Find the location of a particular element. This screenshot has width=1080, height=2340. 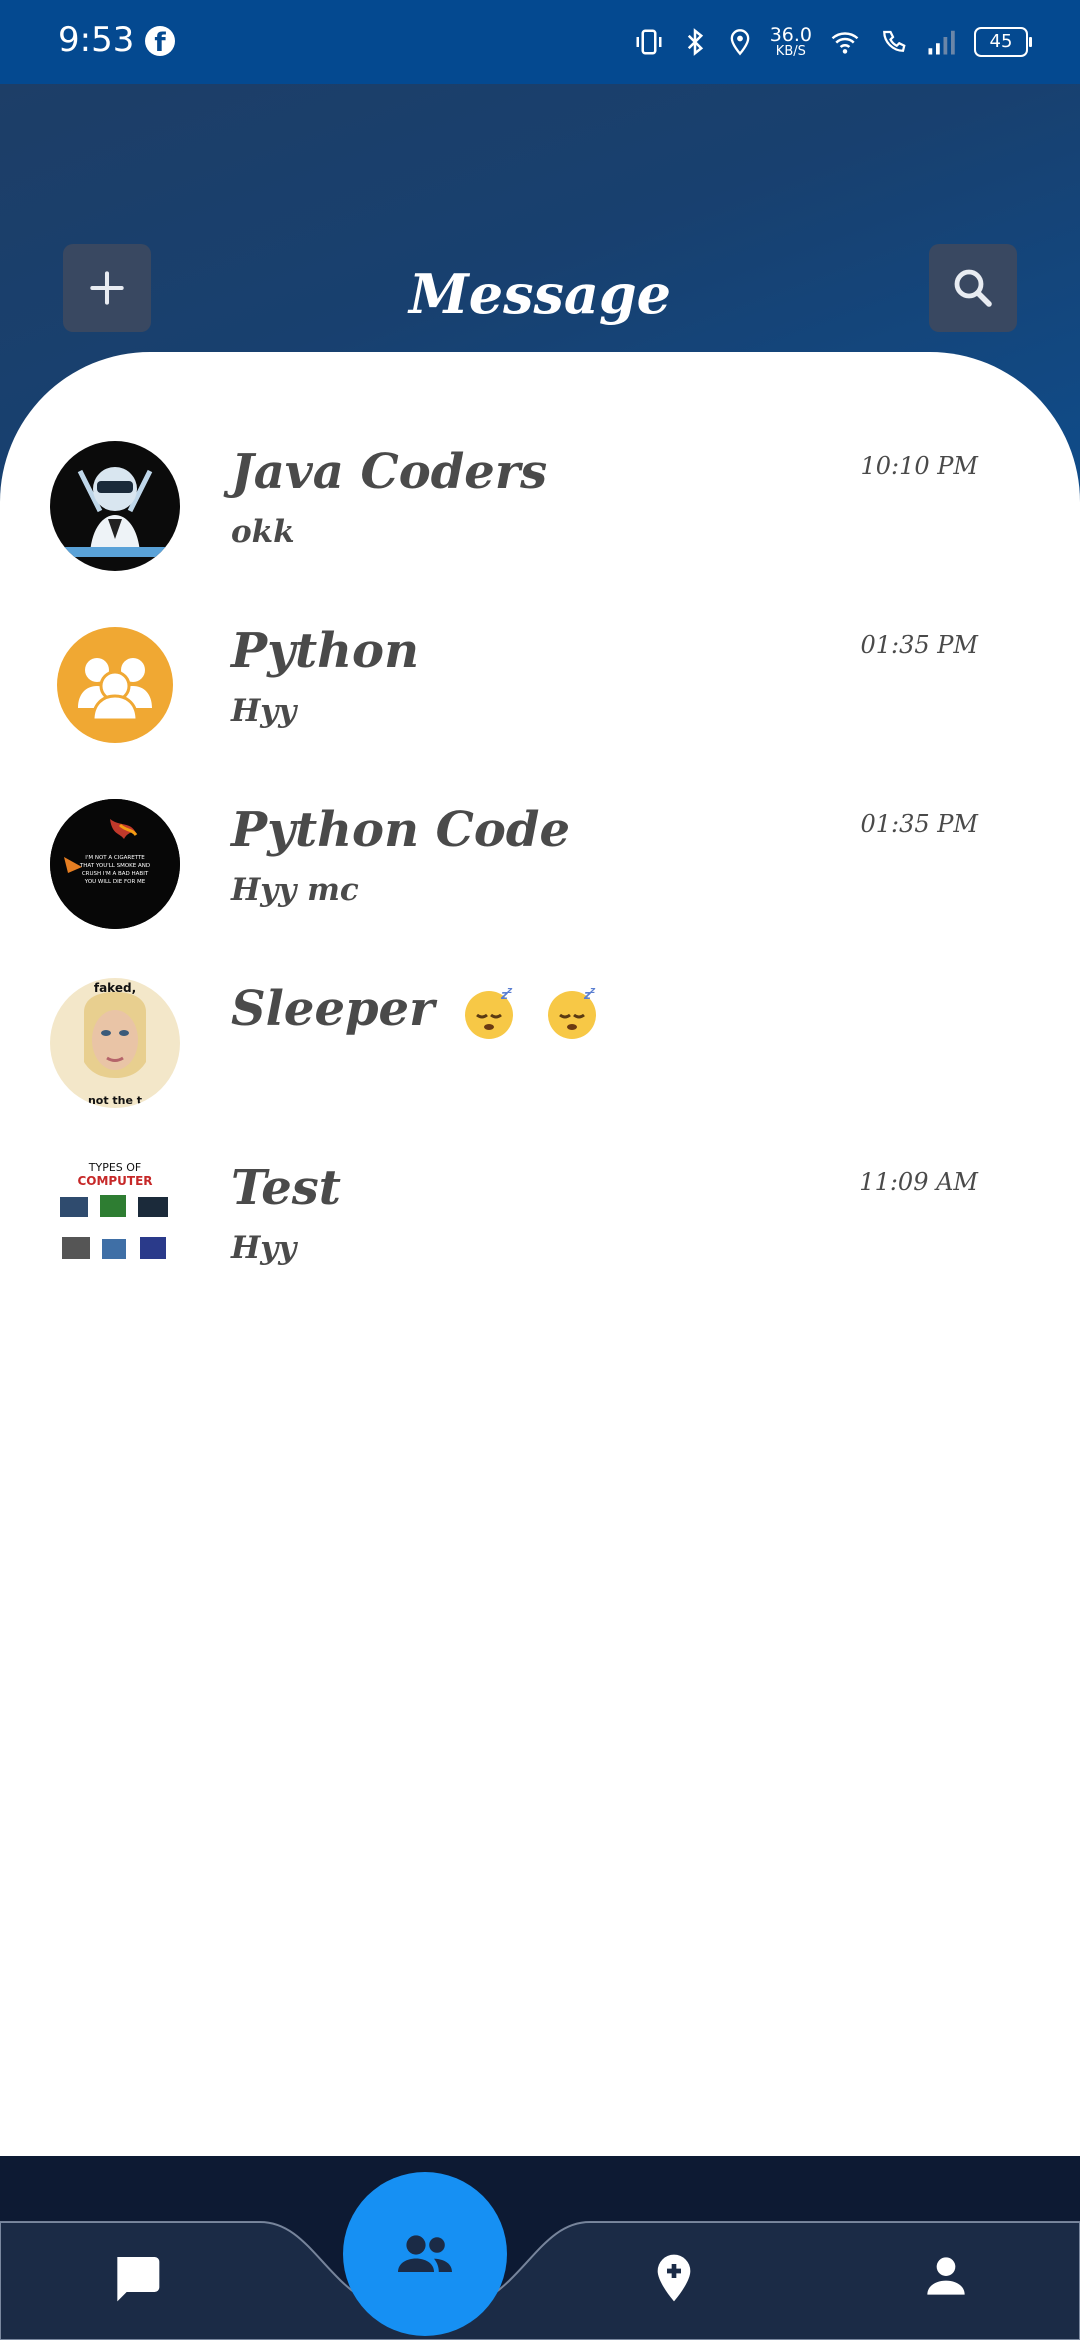

computer-types-avatar-image: TYPES OF COMPUTER is located at coordinates (115, 1222).